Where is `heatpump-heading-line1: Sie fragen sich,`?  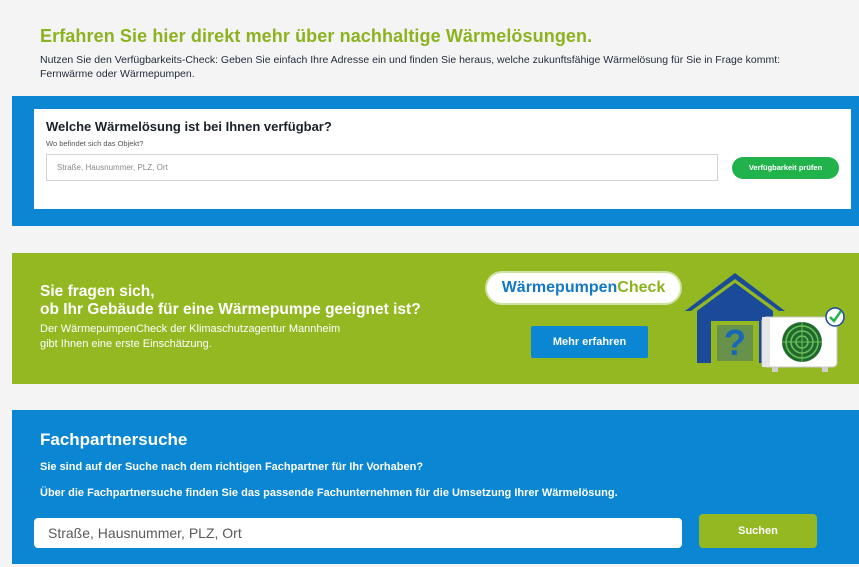
heatpump-heading-line1: Sie fragen sich, is located at coordinates (97, 291).